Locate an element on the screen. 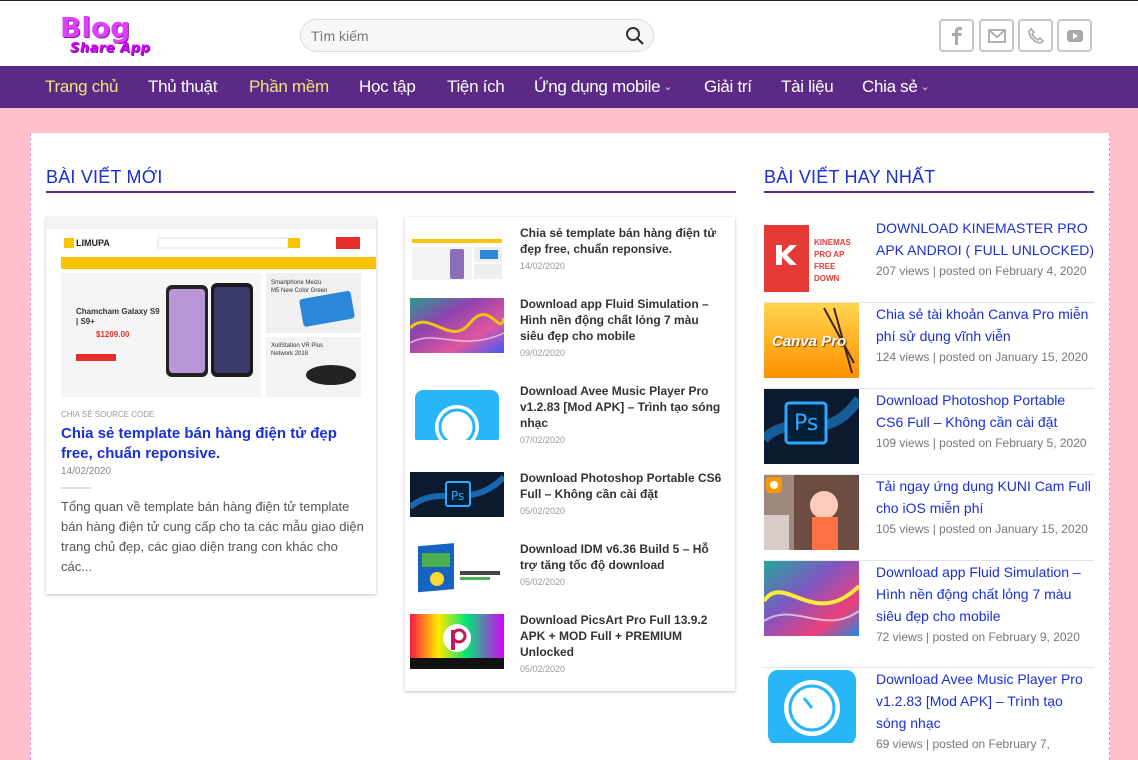 The width and height of the screenshot is (1138, 760). nav-item-chia-se: Chia sẻ ⌄ is located at coordinates (896, 87).